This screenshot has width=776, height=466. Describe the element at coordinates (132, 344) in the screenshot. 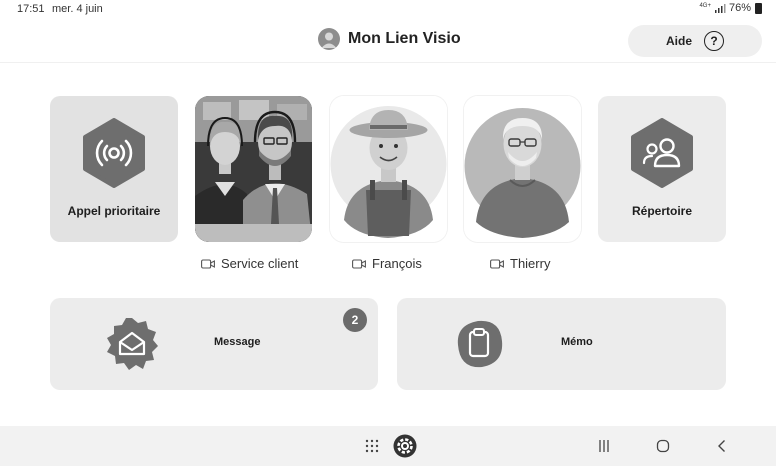

I see `envelope-icon` at that location.